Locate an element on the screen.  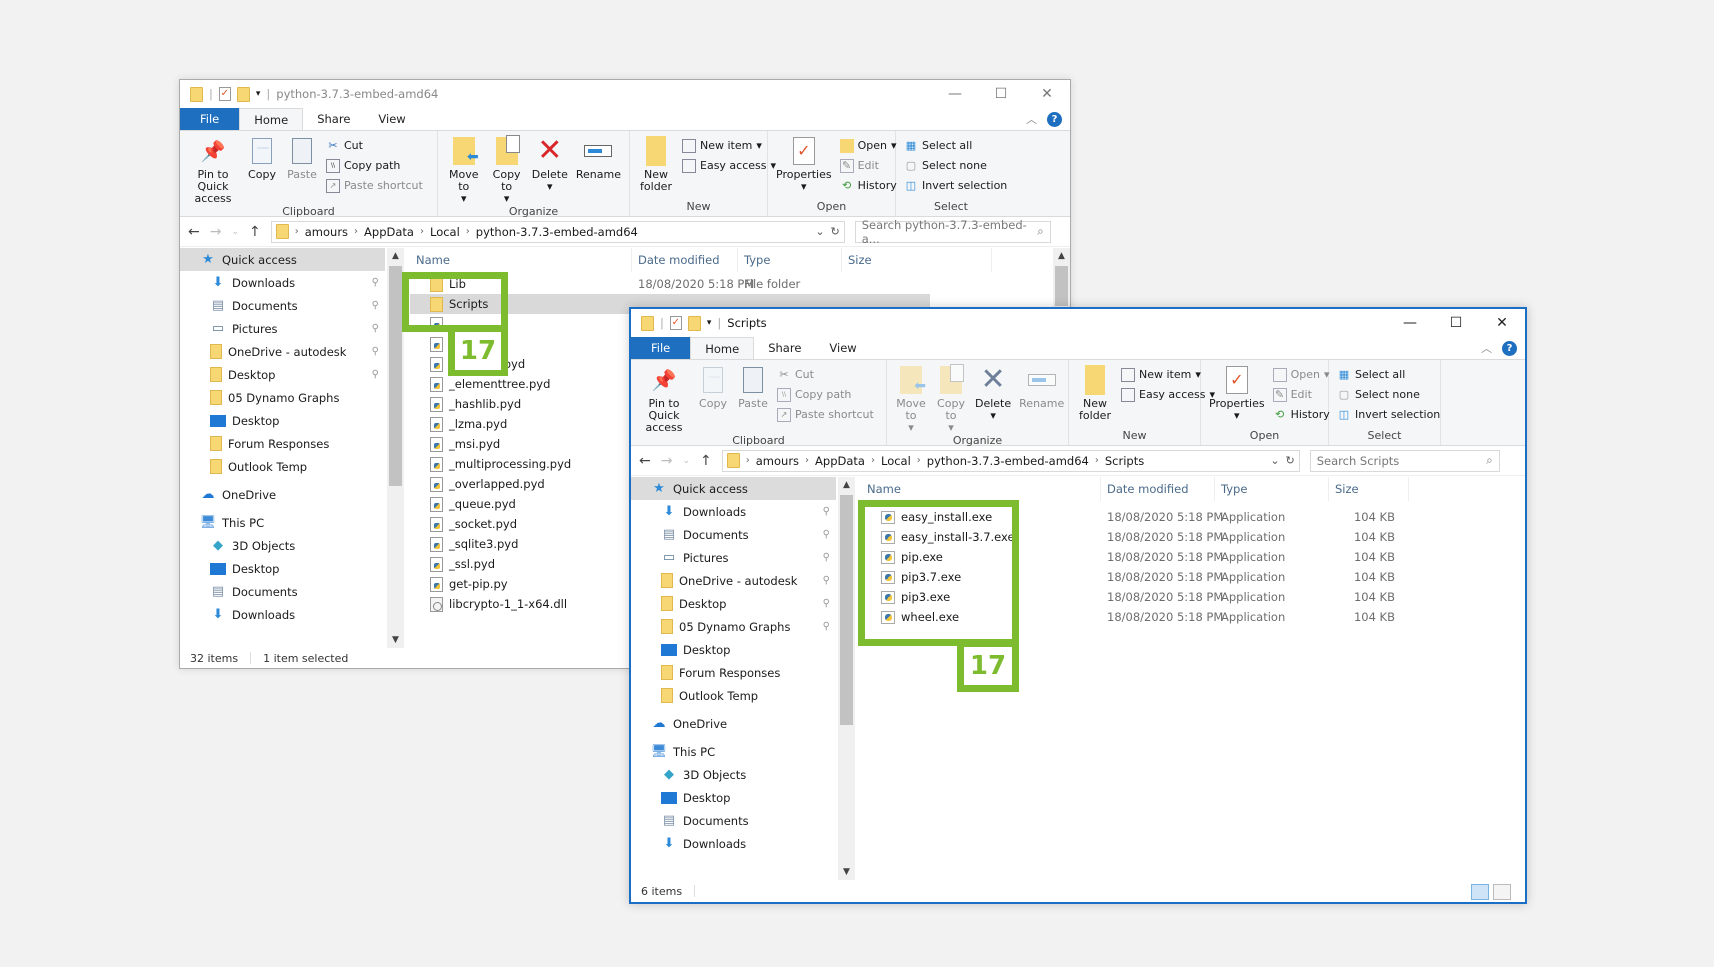
delete-button: ✕ Delete ▾ is located at coordinates (993, 399).